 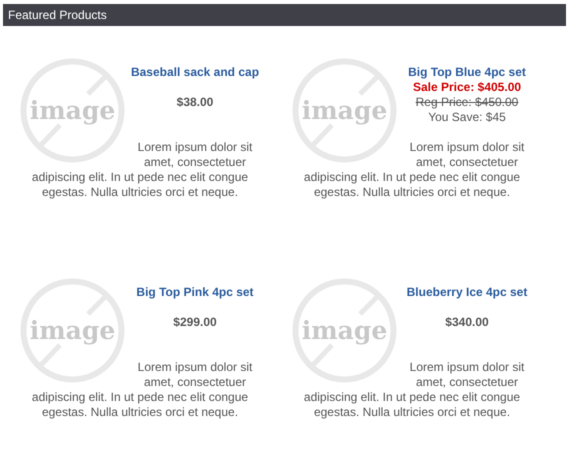 What do you see at coordinates (467, 87) in the screenshot?
I see `sale-price: Sale Price: $405.00` at bounding box center [467, 87].